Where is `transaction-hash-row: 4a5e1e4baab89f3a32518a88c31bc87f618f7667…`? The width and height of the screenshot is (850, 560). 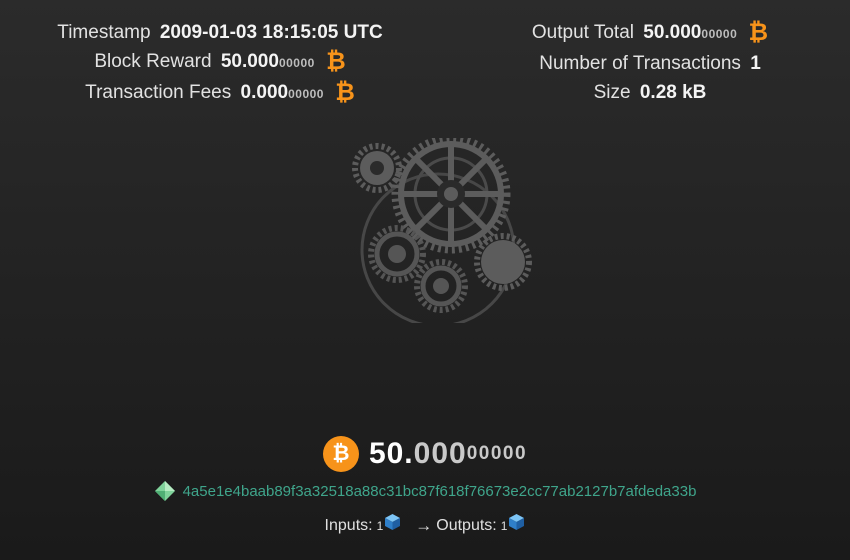
transaction-hash-row: 4a5e1e4baab89f3a32518a88c31bc87f618f7667… is located at coordinates (425, 491).